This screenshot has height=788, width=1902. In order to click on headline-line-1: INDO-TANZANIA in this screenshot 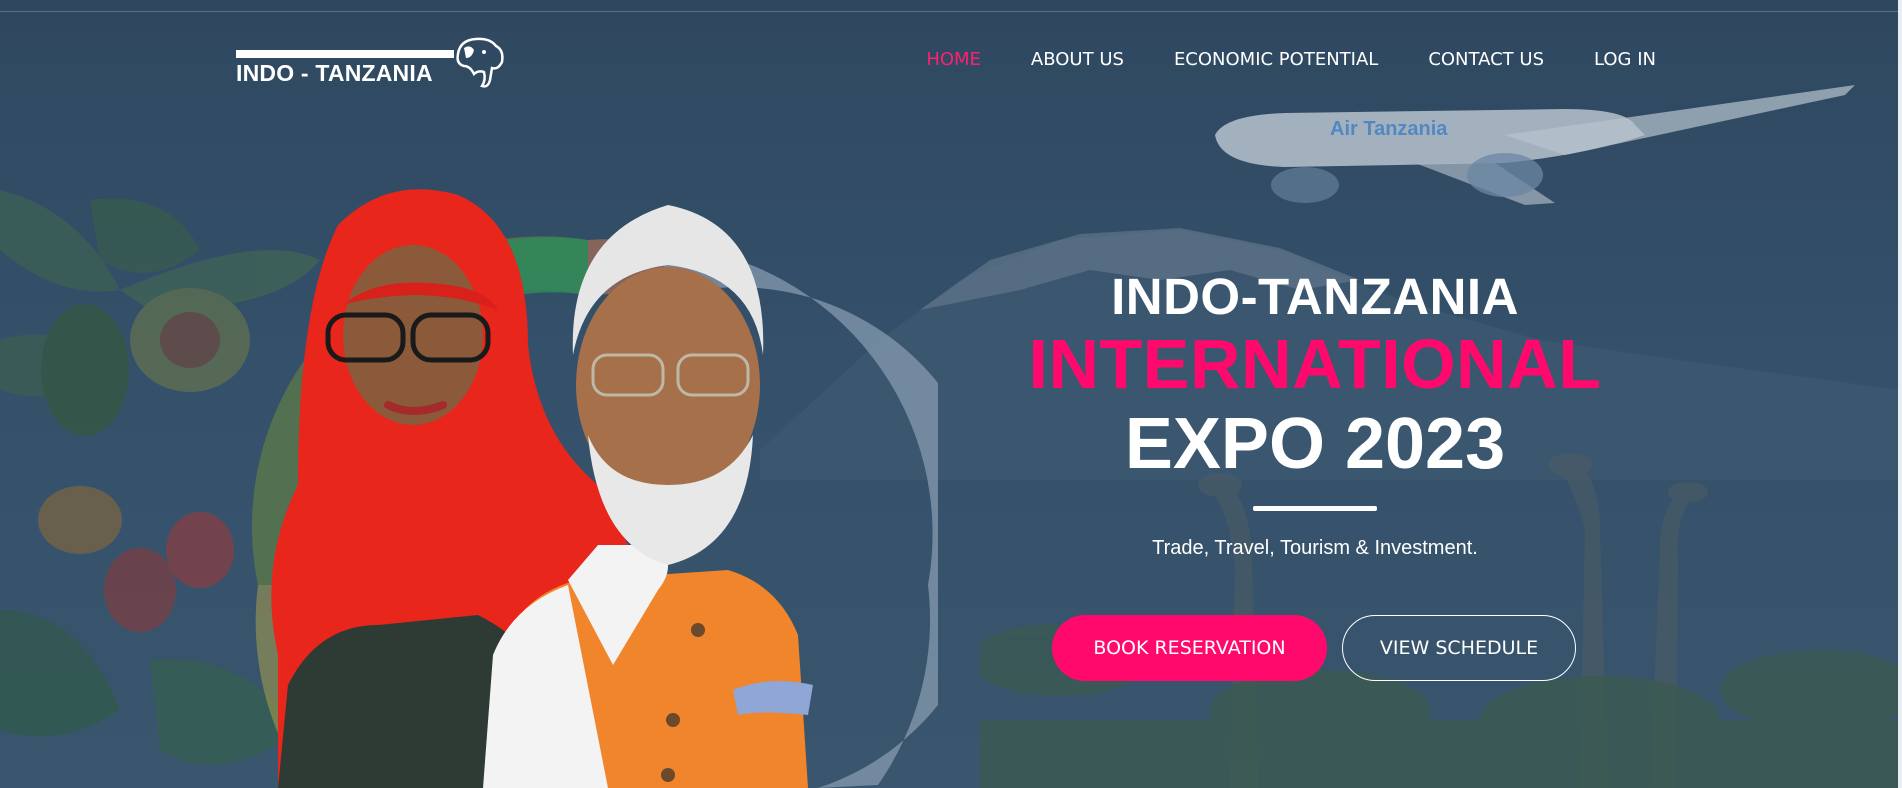, I will do `click(1315, 296)`.